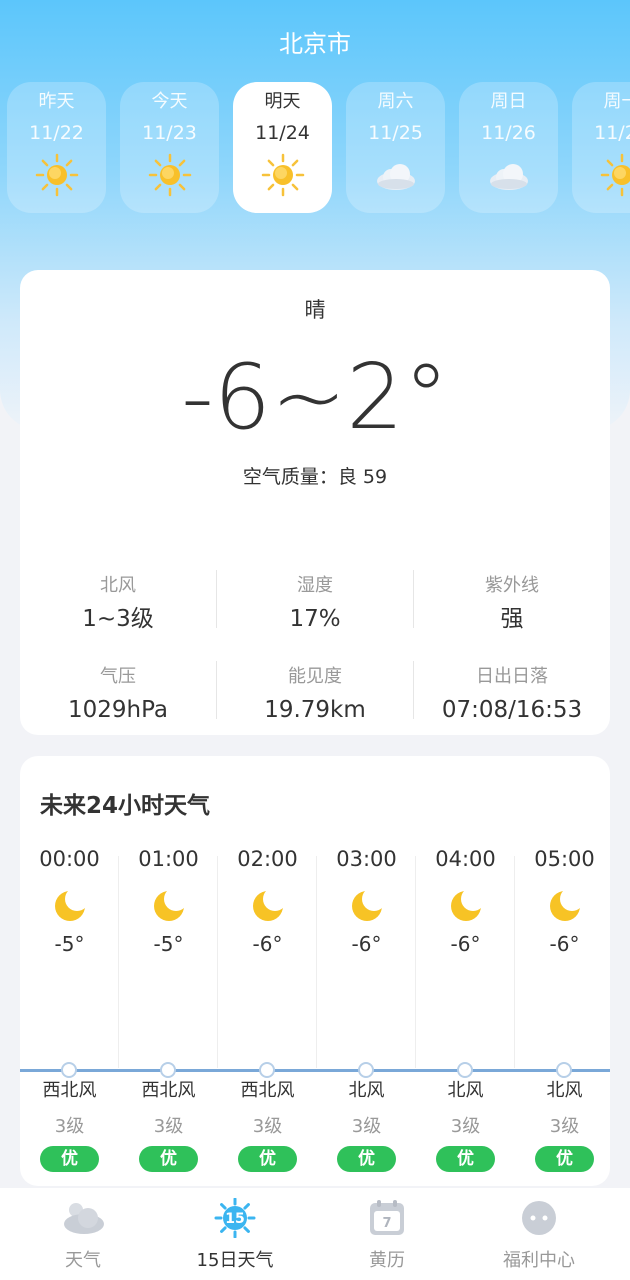 The image size is (630, 1280). I want to click on weather-condition: 晴, so click(315, 310).